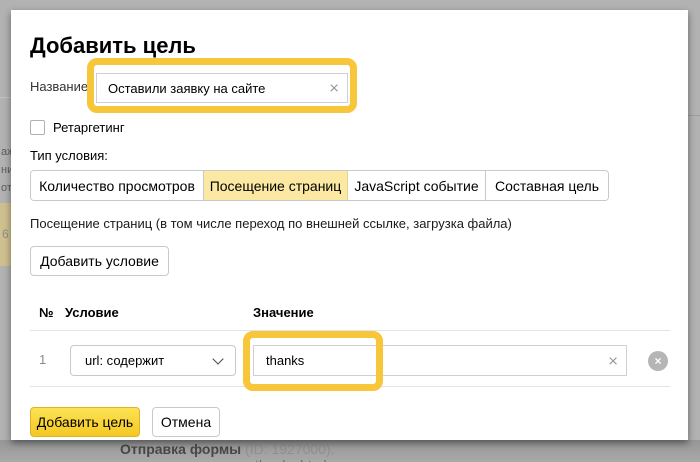 The image size is (700, 462). Describe the element at coordinates (181, 449) in the screenshot. I see `background-goal-name: Отправка формы` at that location.